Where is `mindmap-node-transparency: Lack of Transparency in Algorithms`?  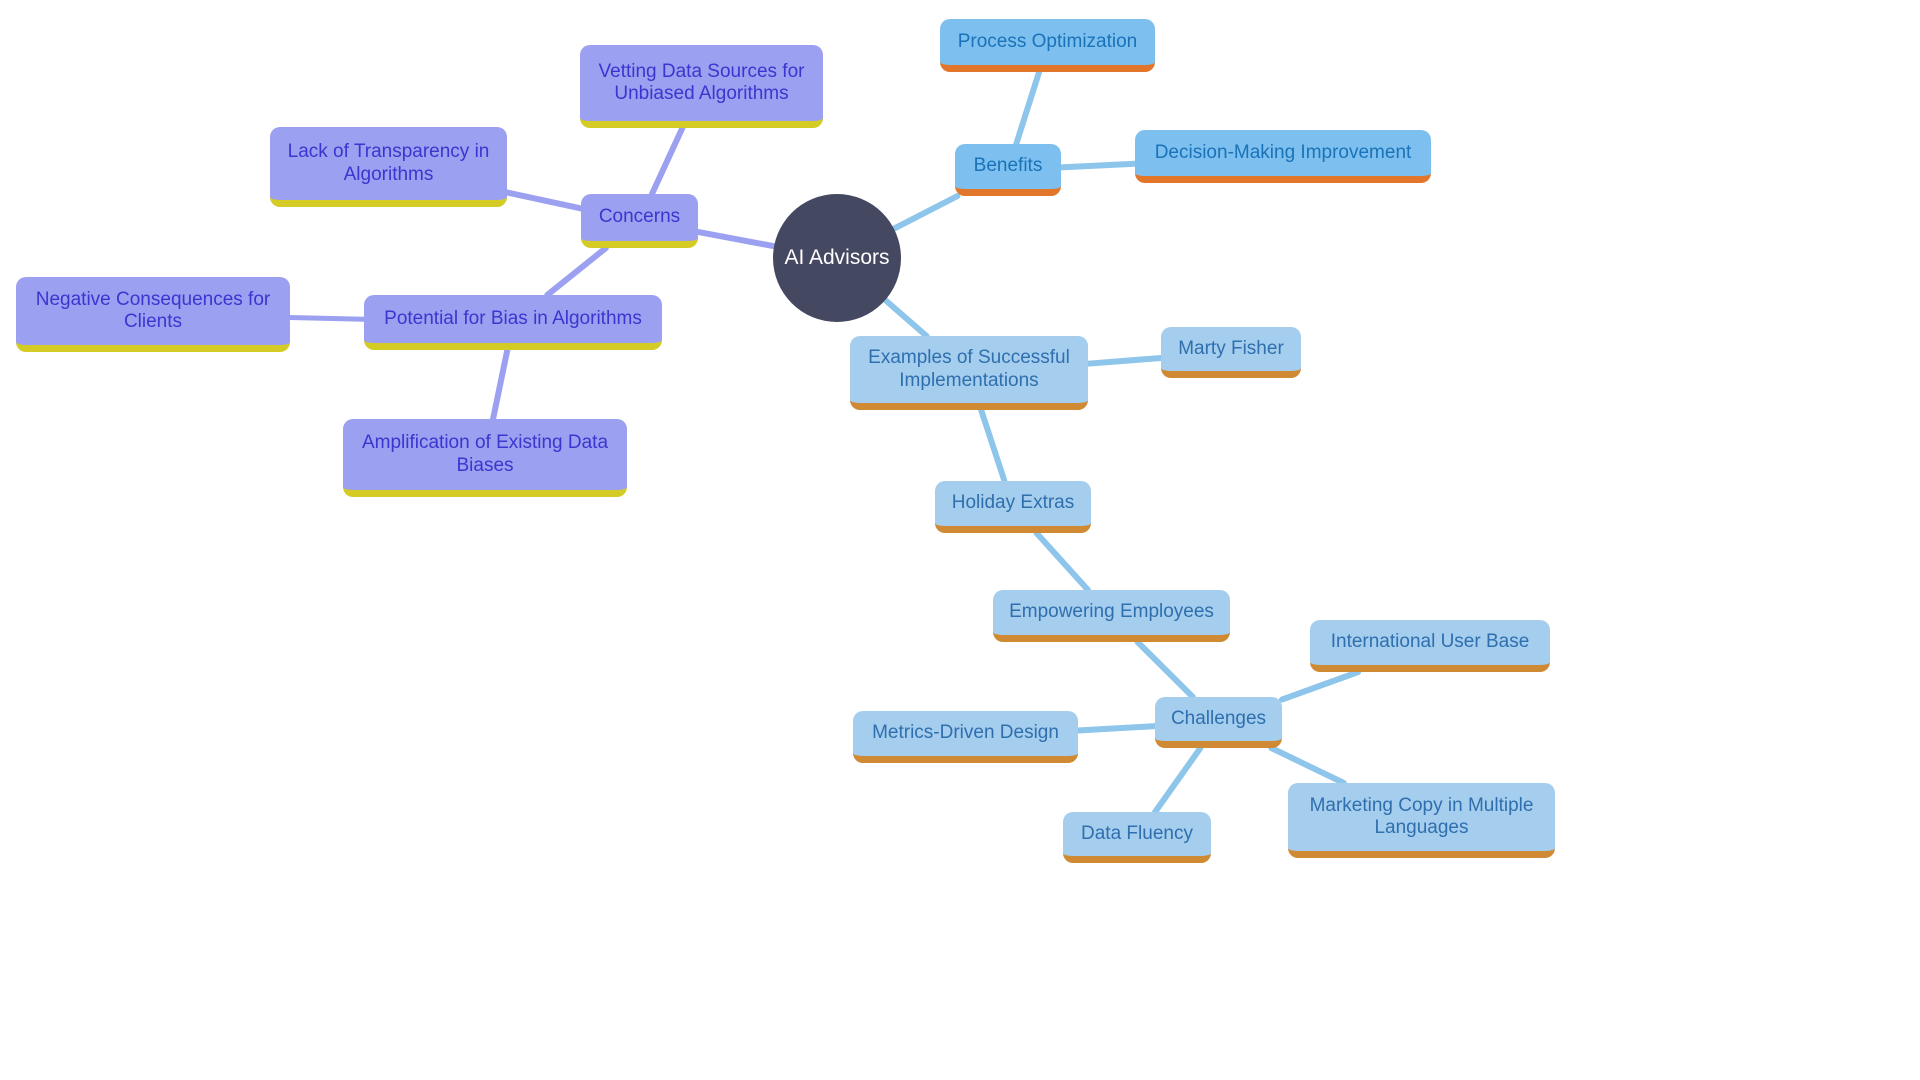 mindmap-node-transparency: Lack of Transparency in Algorithms is located at coordinates (388, 167).